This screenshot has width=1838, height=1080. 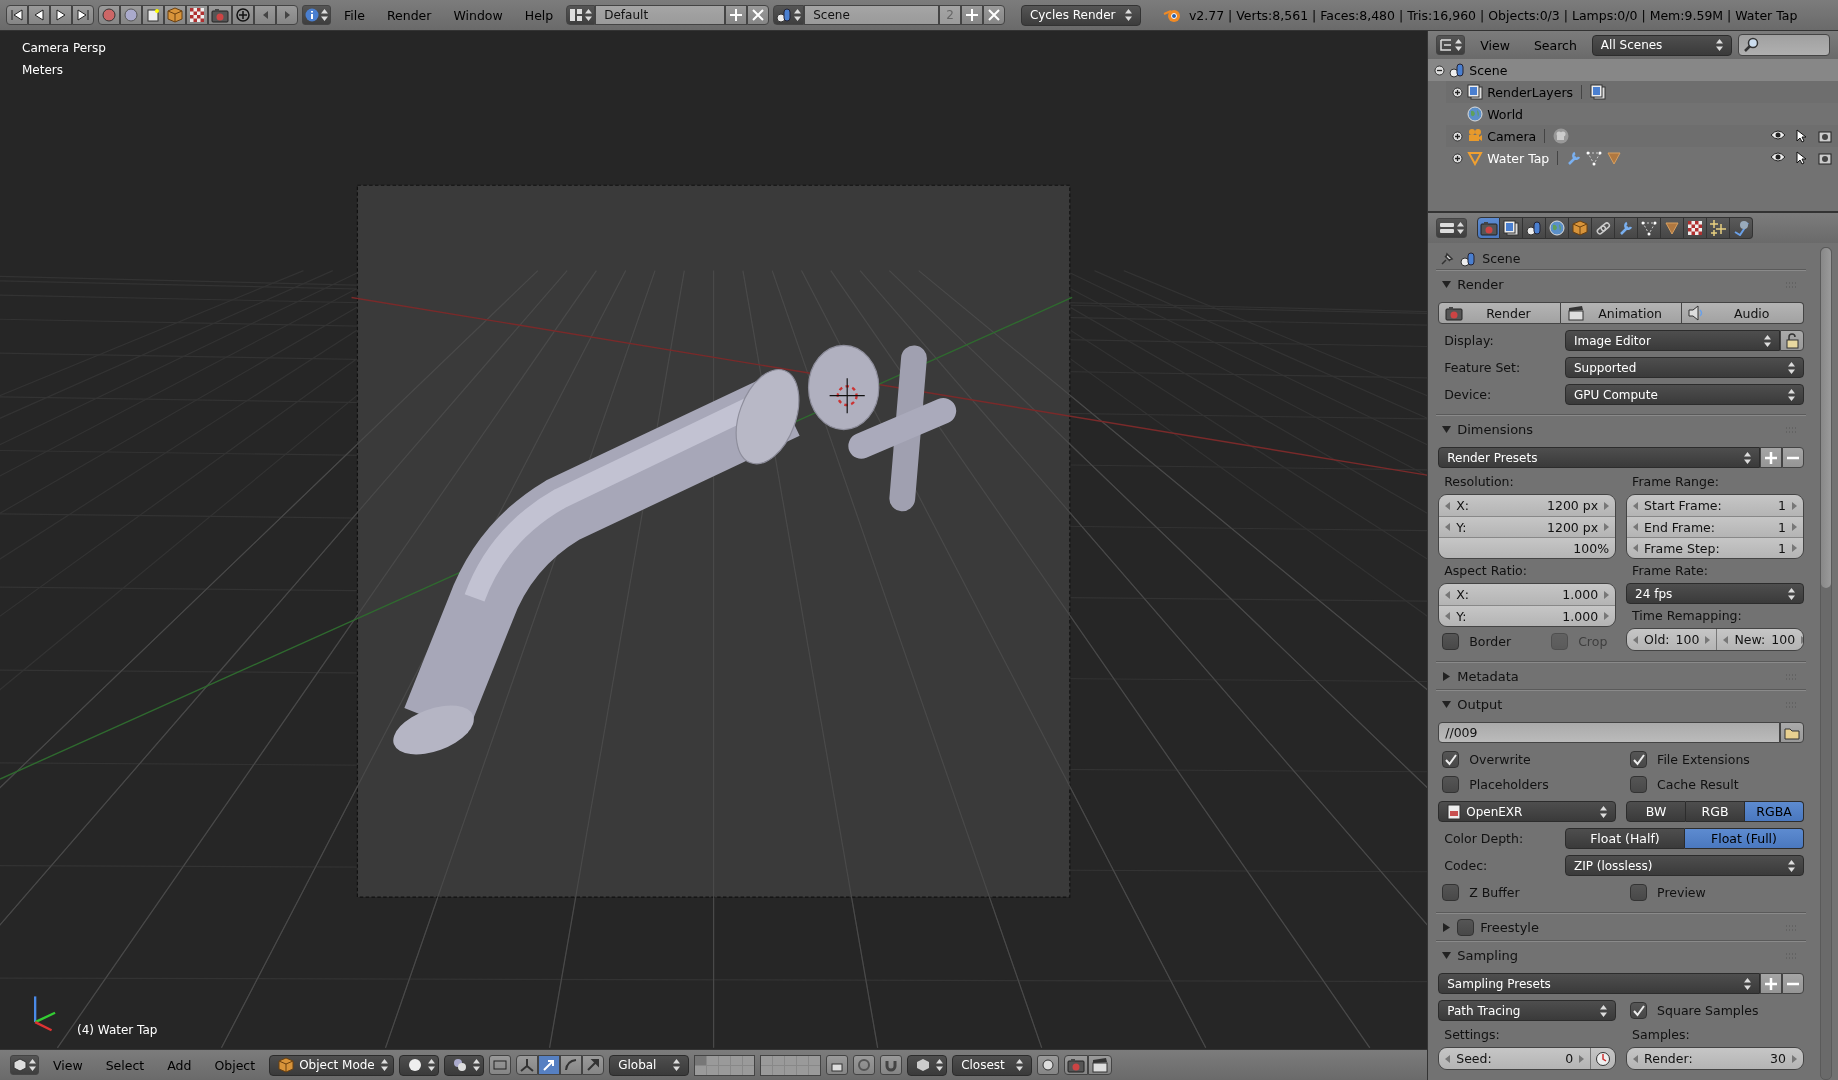 I want to click on panel-title: Dimensions, so click(x=1495, y=429).